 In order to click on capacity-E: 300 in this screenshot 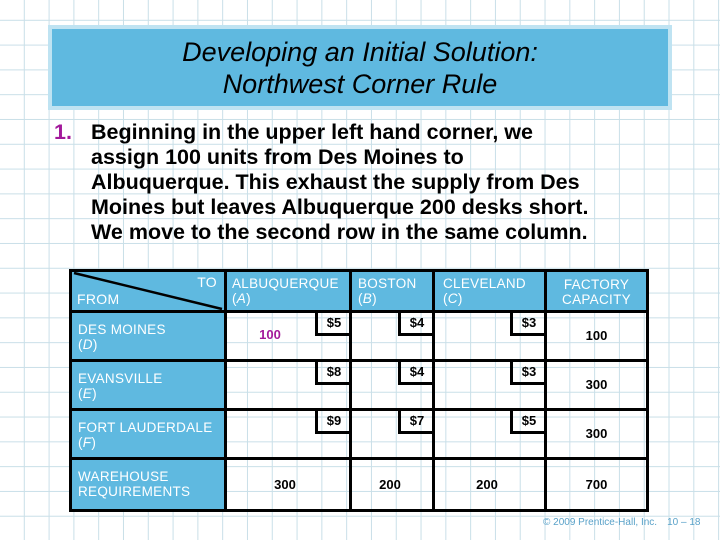, I will do `click(596, 384)`.